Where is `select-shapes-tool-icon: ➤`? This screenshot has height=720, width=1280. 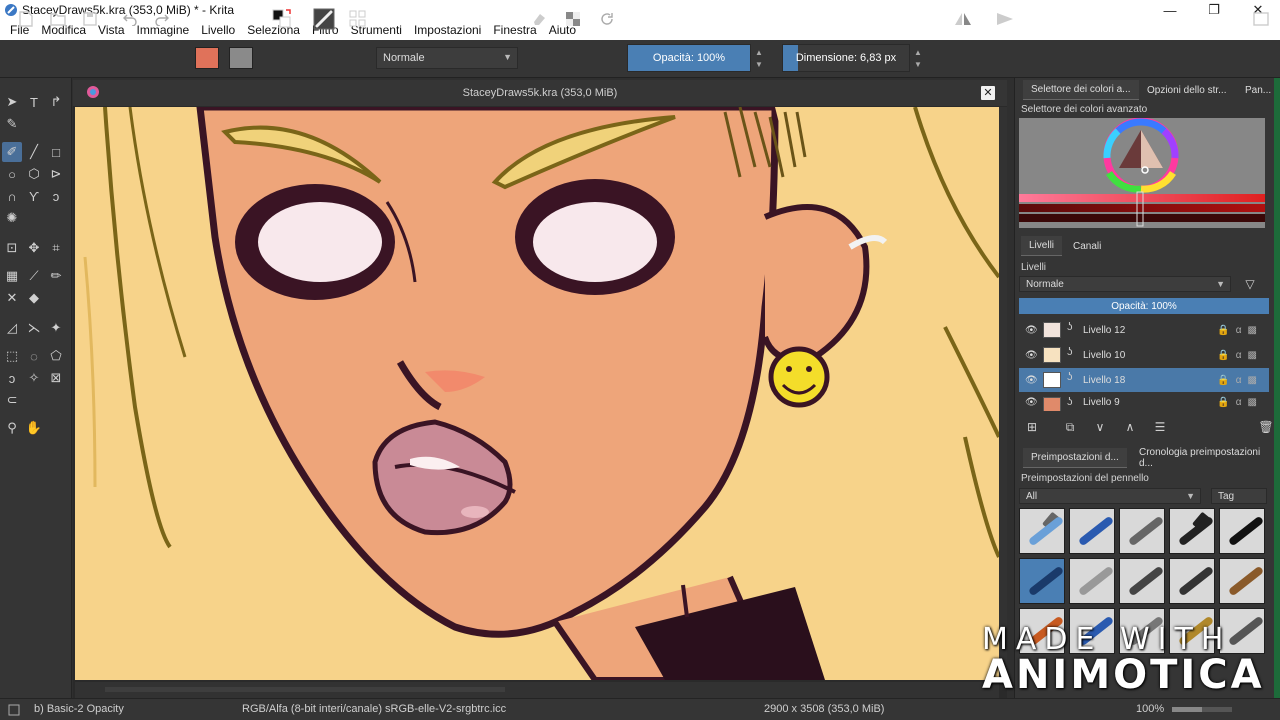
select-shapes-tool-icon: ➤ is located at coordinates (12, 102).